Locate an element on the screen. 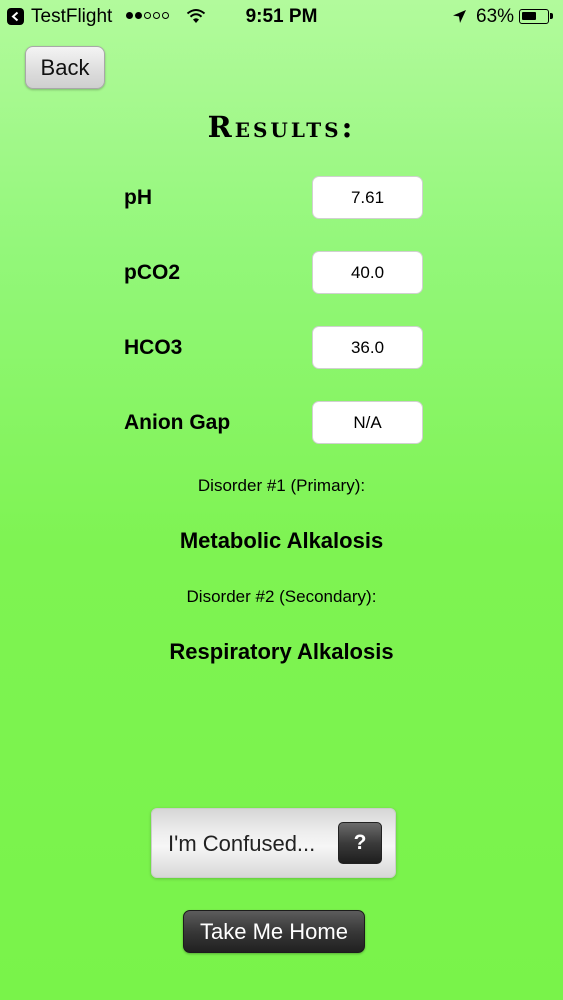 The image size is (563, 1000). im-confused-button: I'm Confused... ? is located at coordinates (273, 843).